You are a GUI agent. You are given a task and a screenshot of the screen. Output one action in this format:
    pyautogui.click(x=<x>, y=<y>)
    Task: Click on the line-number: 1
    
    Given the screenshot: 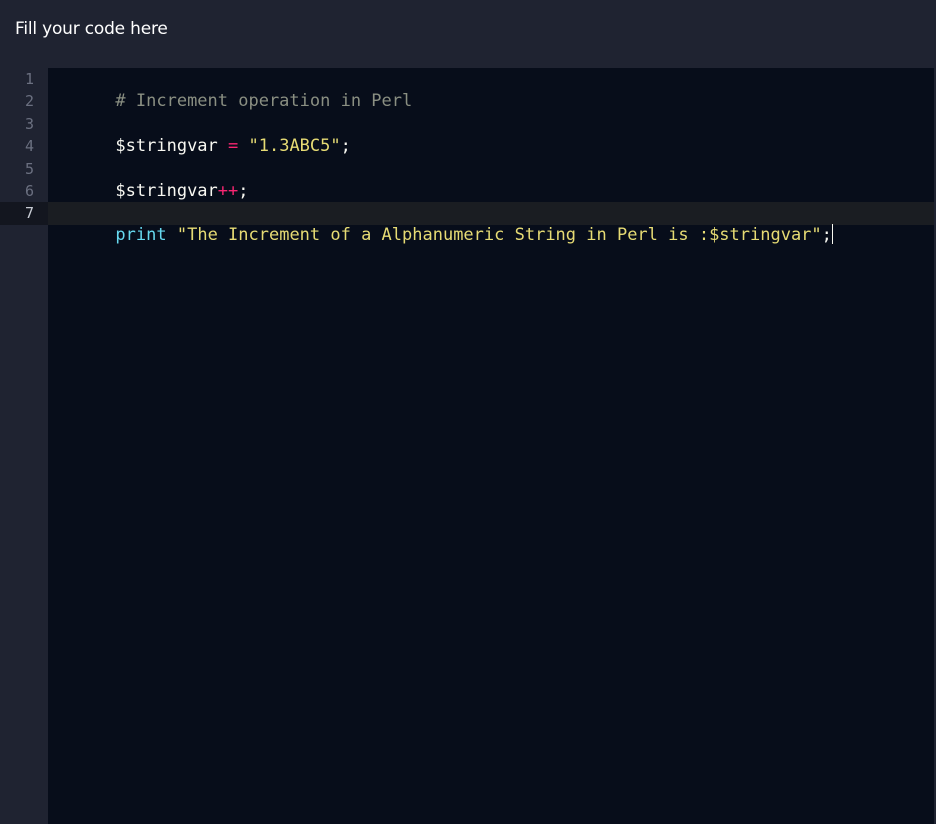 What is the action you would take?
    pyautogui.click(x=29, y=79)
    